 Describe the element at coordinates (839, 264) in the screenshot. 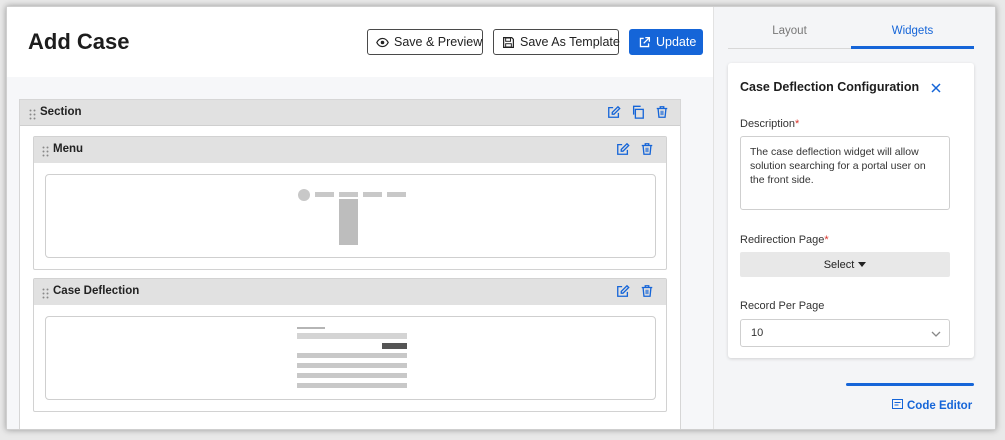

I see `redirection-page-select-label: Select` at that location.